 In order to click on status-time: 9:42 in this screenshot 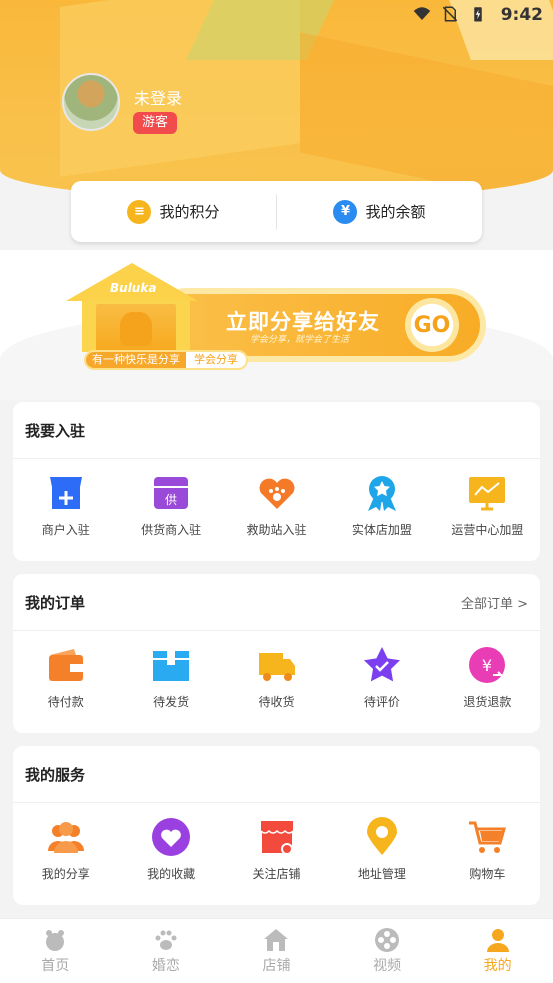, I will do `click(521, 15)`.